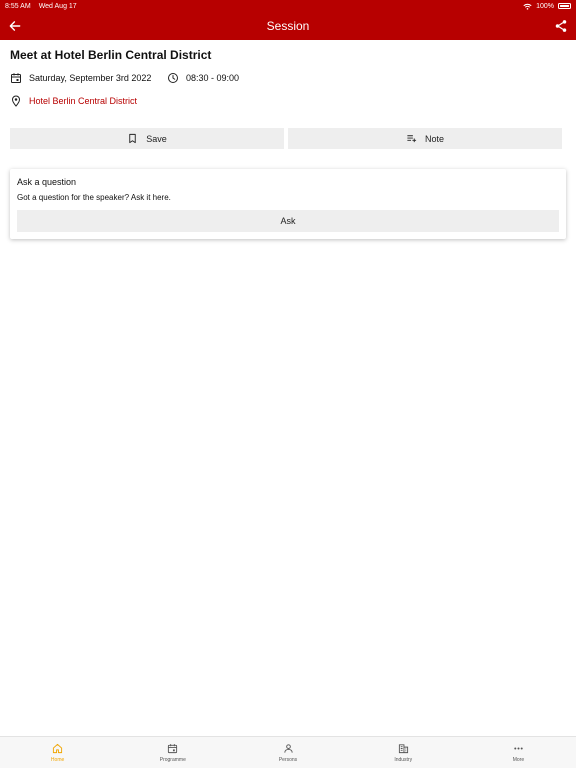 The width and height of the screenshot is (576, 768). I want to click on battery-percent: 100%, so click(545, 6).